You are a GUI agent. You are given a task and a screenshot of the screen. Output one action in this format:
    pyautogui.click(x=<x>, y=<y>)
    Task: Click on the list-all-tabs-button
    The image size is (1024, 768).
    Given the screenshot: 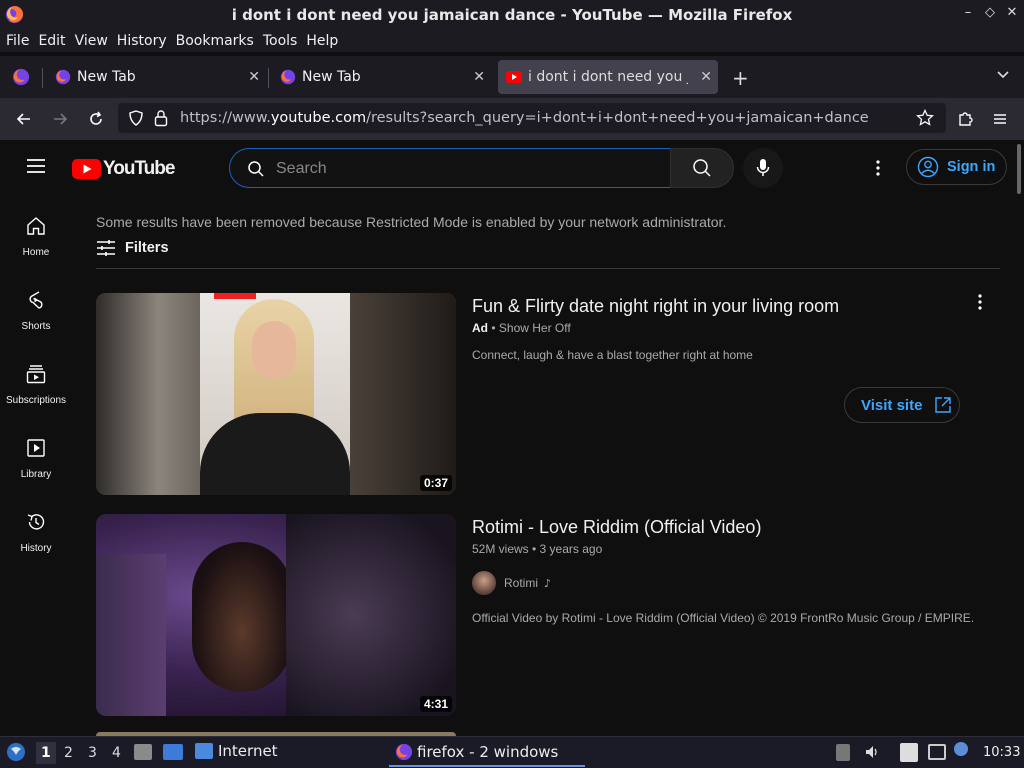 What is the action you would take?
    pyautogui.click(x=1003, y=75)
    